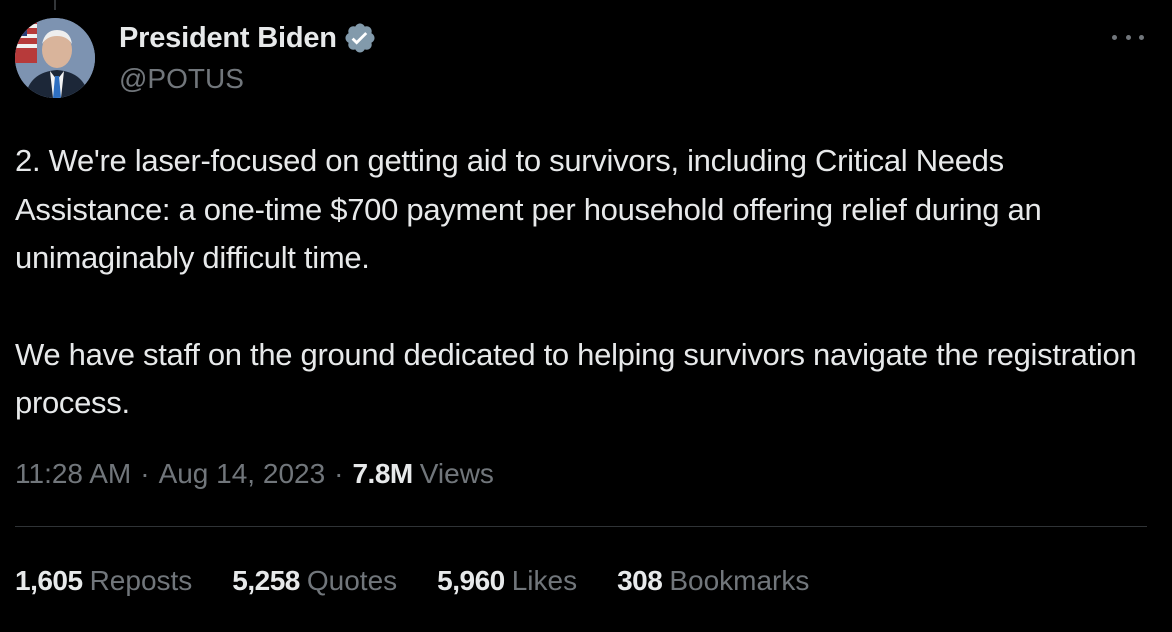 The width and height of the screenshot is (1172, 632). Describe the element at coordinates (352, 580) in the screenshot. I see `quotes-label: Quotes` at that location.